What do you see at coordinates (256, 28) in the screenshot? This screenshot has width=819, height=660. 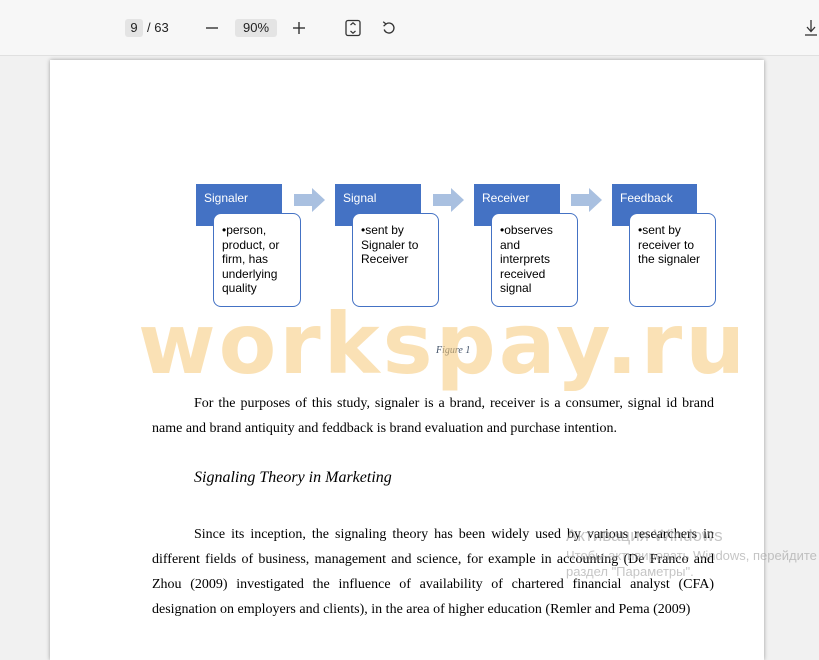 I see `zoom-level-field: 90%` at bounding box center [256, 28].